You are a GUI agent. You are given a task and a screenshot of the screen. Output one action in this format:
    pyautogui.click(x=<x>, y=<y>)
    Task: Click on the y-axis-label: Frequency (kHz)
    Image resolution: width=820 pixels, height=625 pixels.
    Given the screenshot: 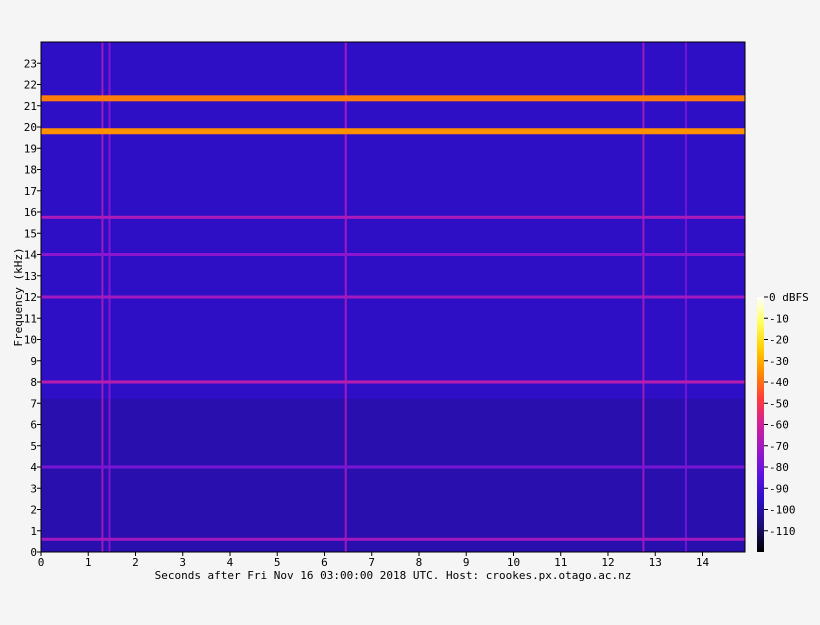 What is the action you would take?
    pyautogui.click(x=18, y=296)
    